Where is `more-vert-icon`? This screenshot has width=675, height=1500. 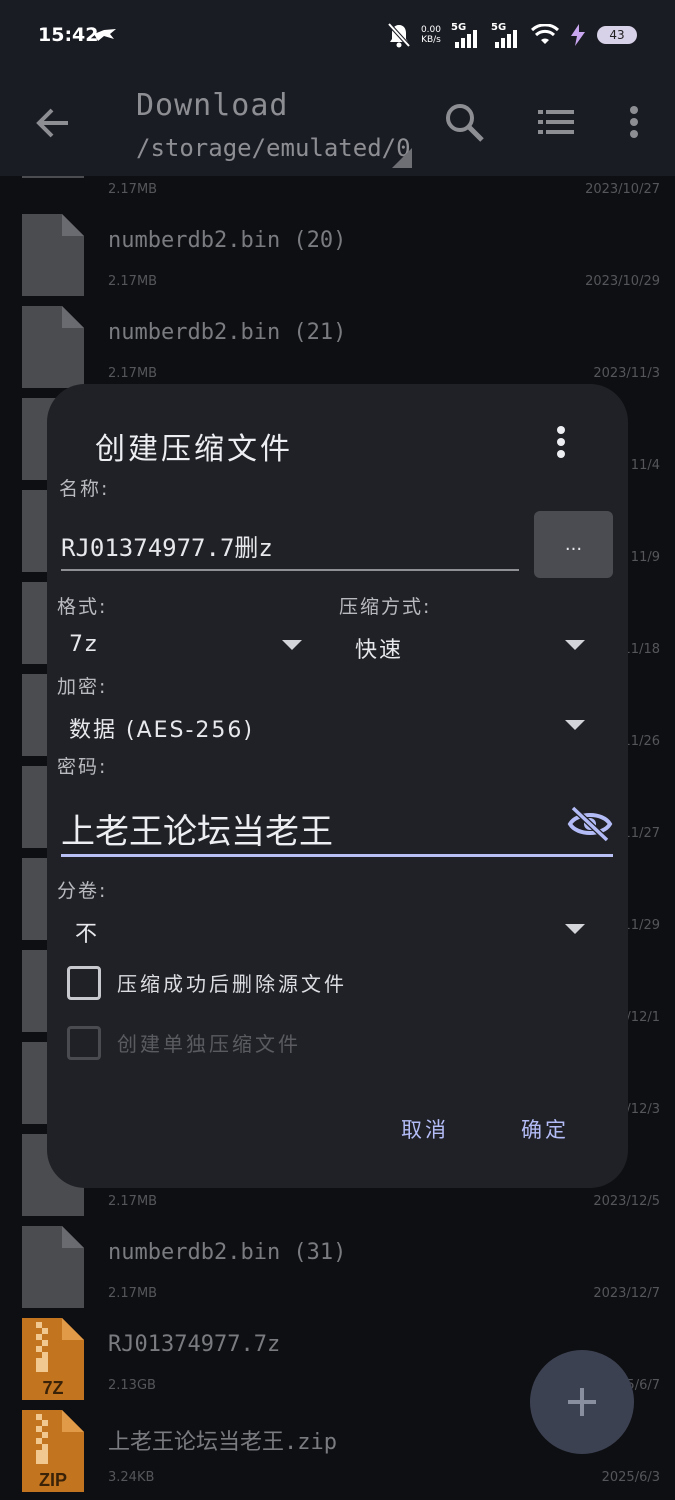
more-vert-icon is located at coordinates (634, 122).